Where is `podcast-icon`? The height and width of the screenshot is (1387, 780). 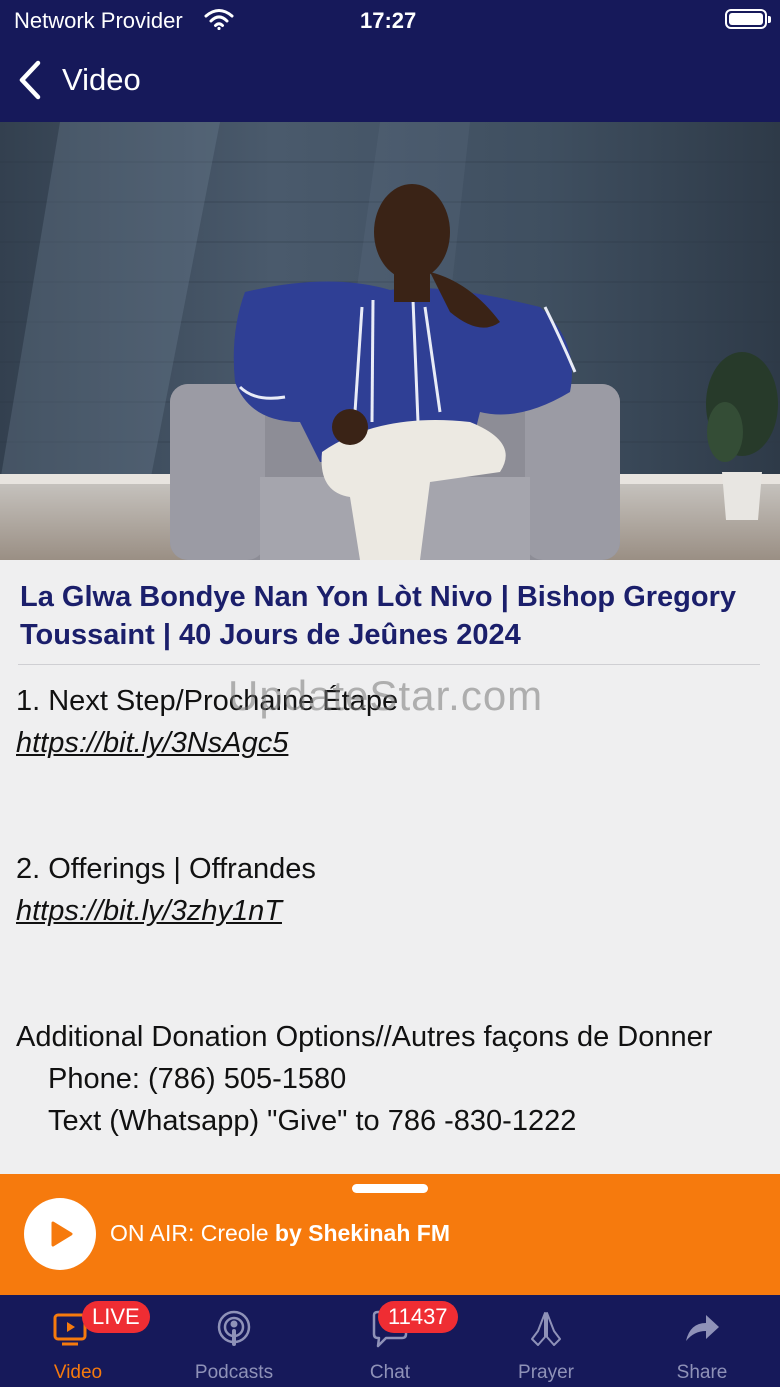 podcast-icon is located at coordinates (234, 1328).